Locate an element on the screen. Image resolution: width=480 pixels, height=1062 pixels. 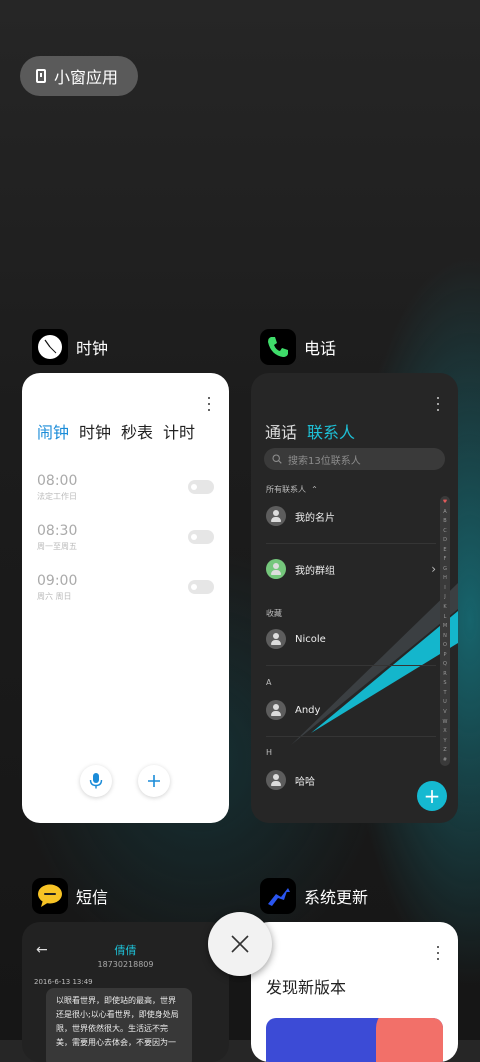
alphabet-index-letter: V is located at coordinates (444, 712).